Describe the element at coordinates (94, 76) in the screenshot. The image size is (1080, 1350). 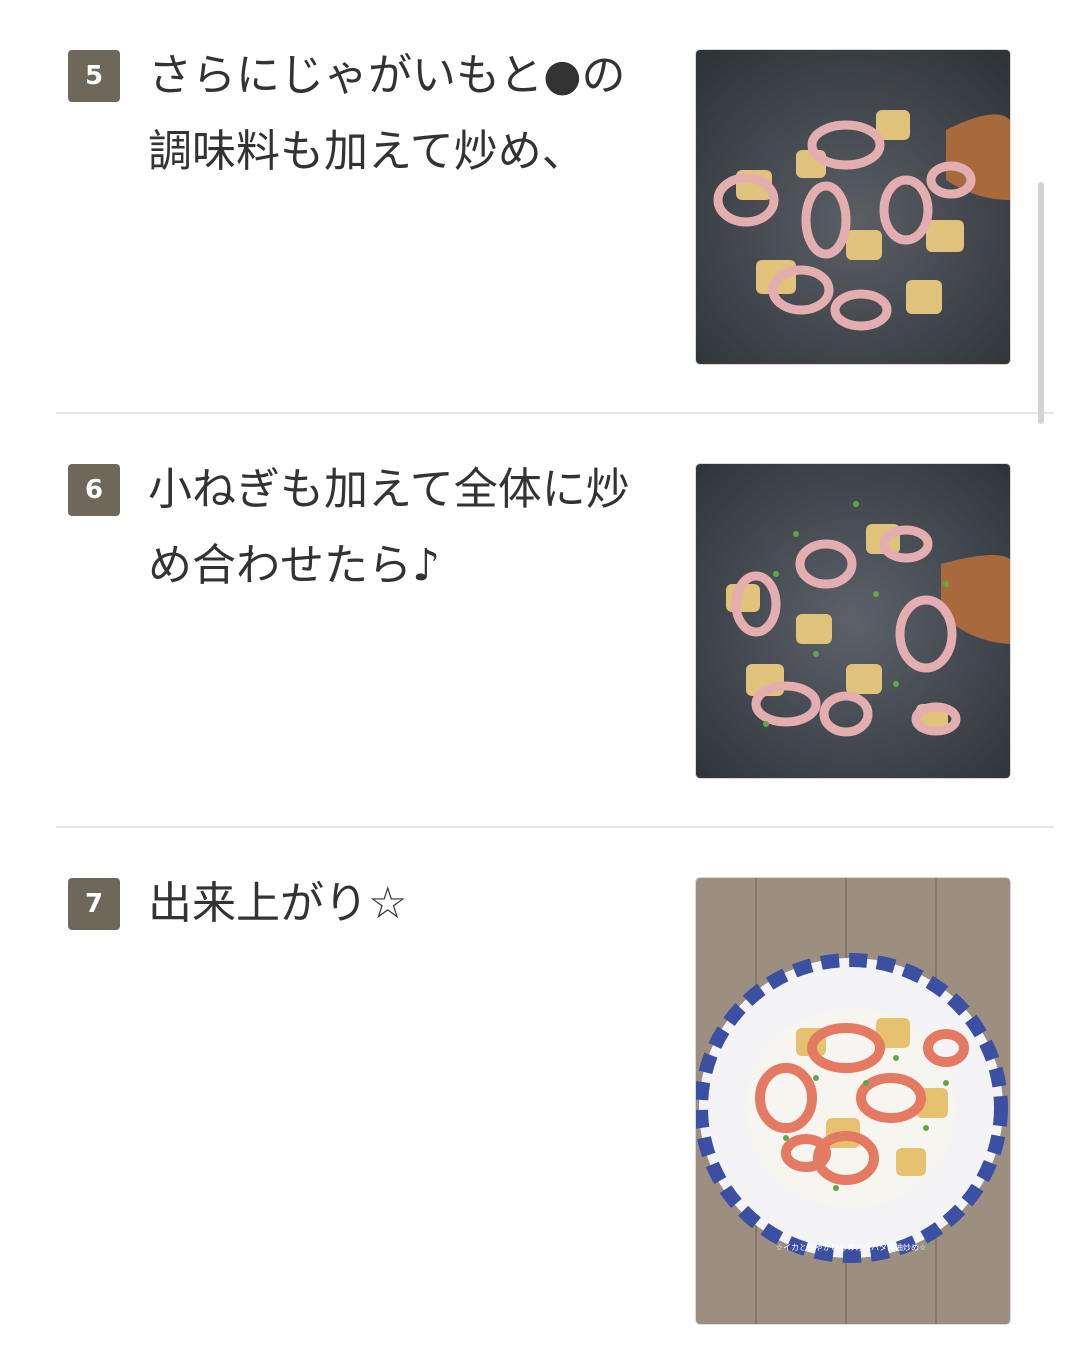
I see `step-number-badge: 5` at that location.